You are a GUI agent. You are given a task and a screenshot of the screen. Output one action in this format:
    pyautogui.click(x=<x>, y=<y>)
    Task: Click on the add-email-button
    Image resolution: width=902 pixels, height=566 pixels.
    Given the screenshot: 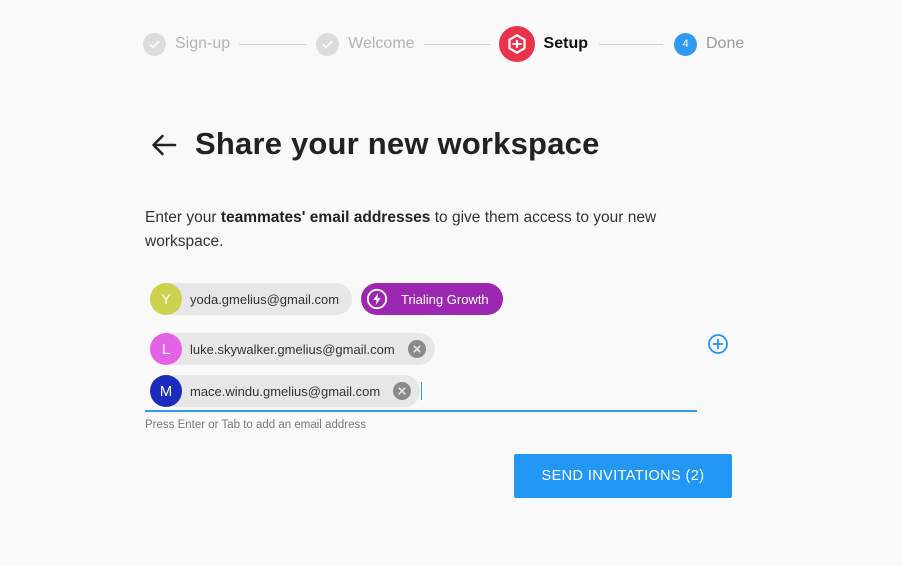 What is the action you would take?
    pyautogui.click(x=718, y=344)
    